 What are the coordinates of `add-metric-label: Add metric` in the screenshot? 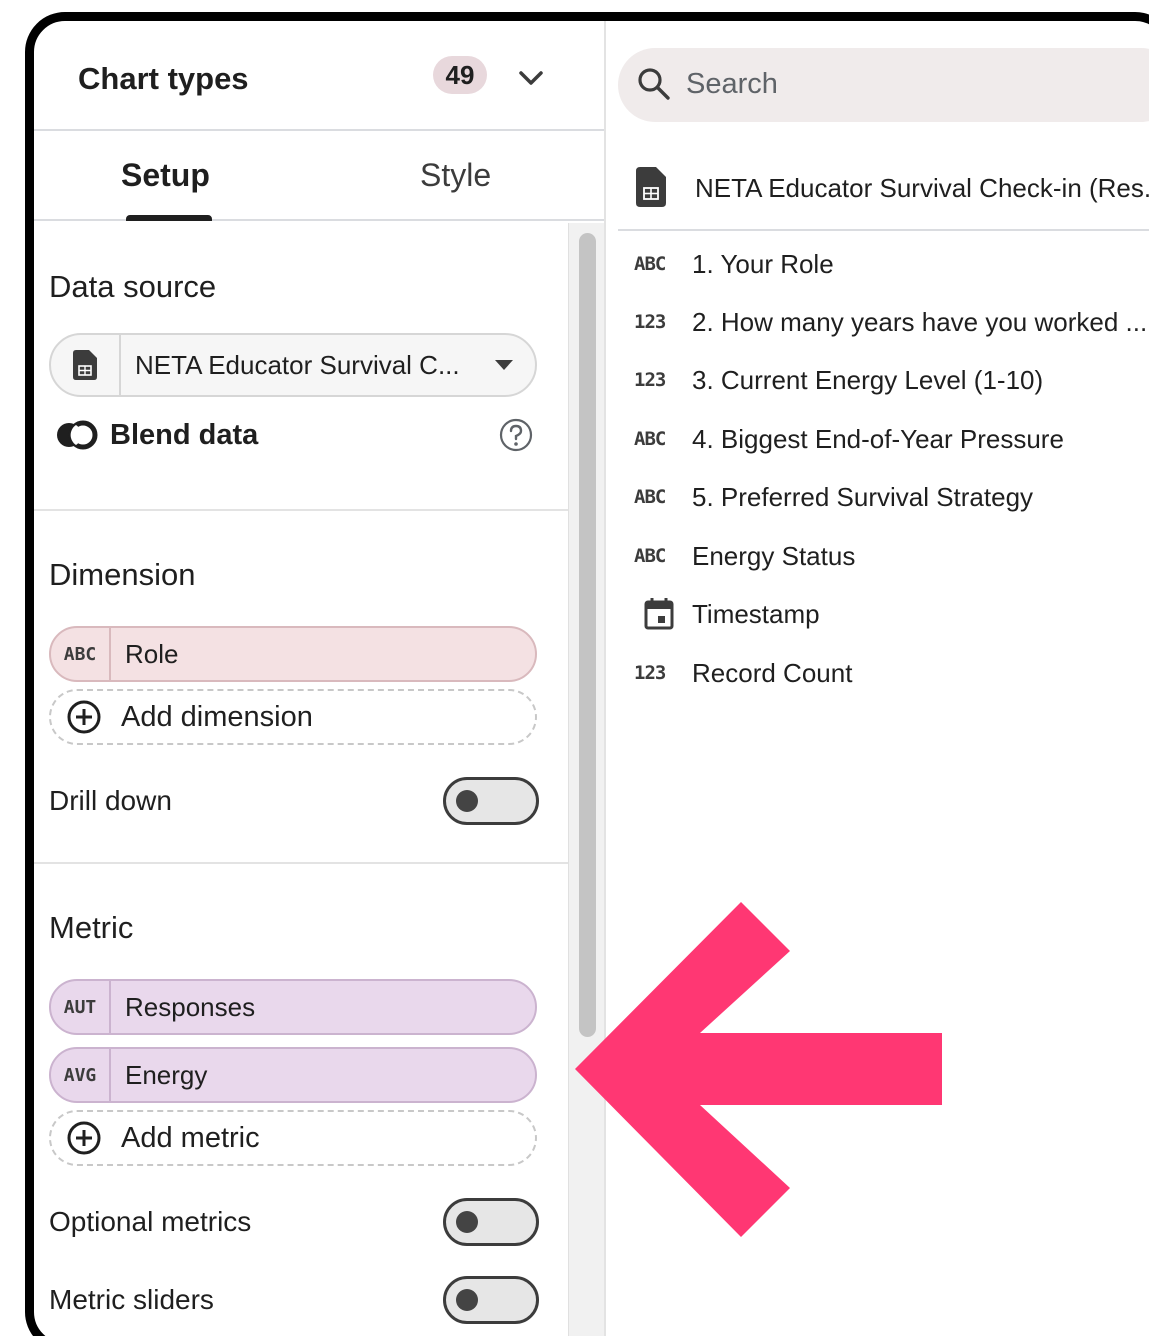 It's located at (190, 1137).